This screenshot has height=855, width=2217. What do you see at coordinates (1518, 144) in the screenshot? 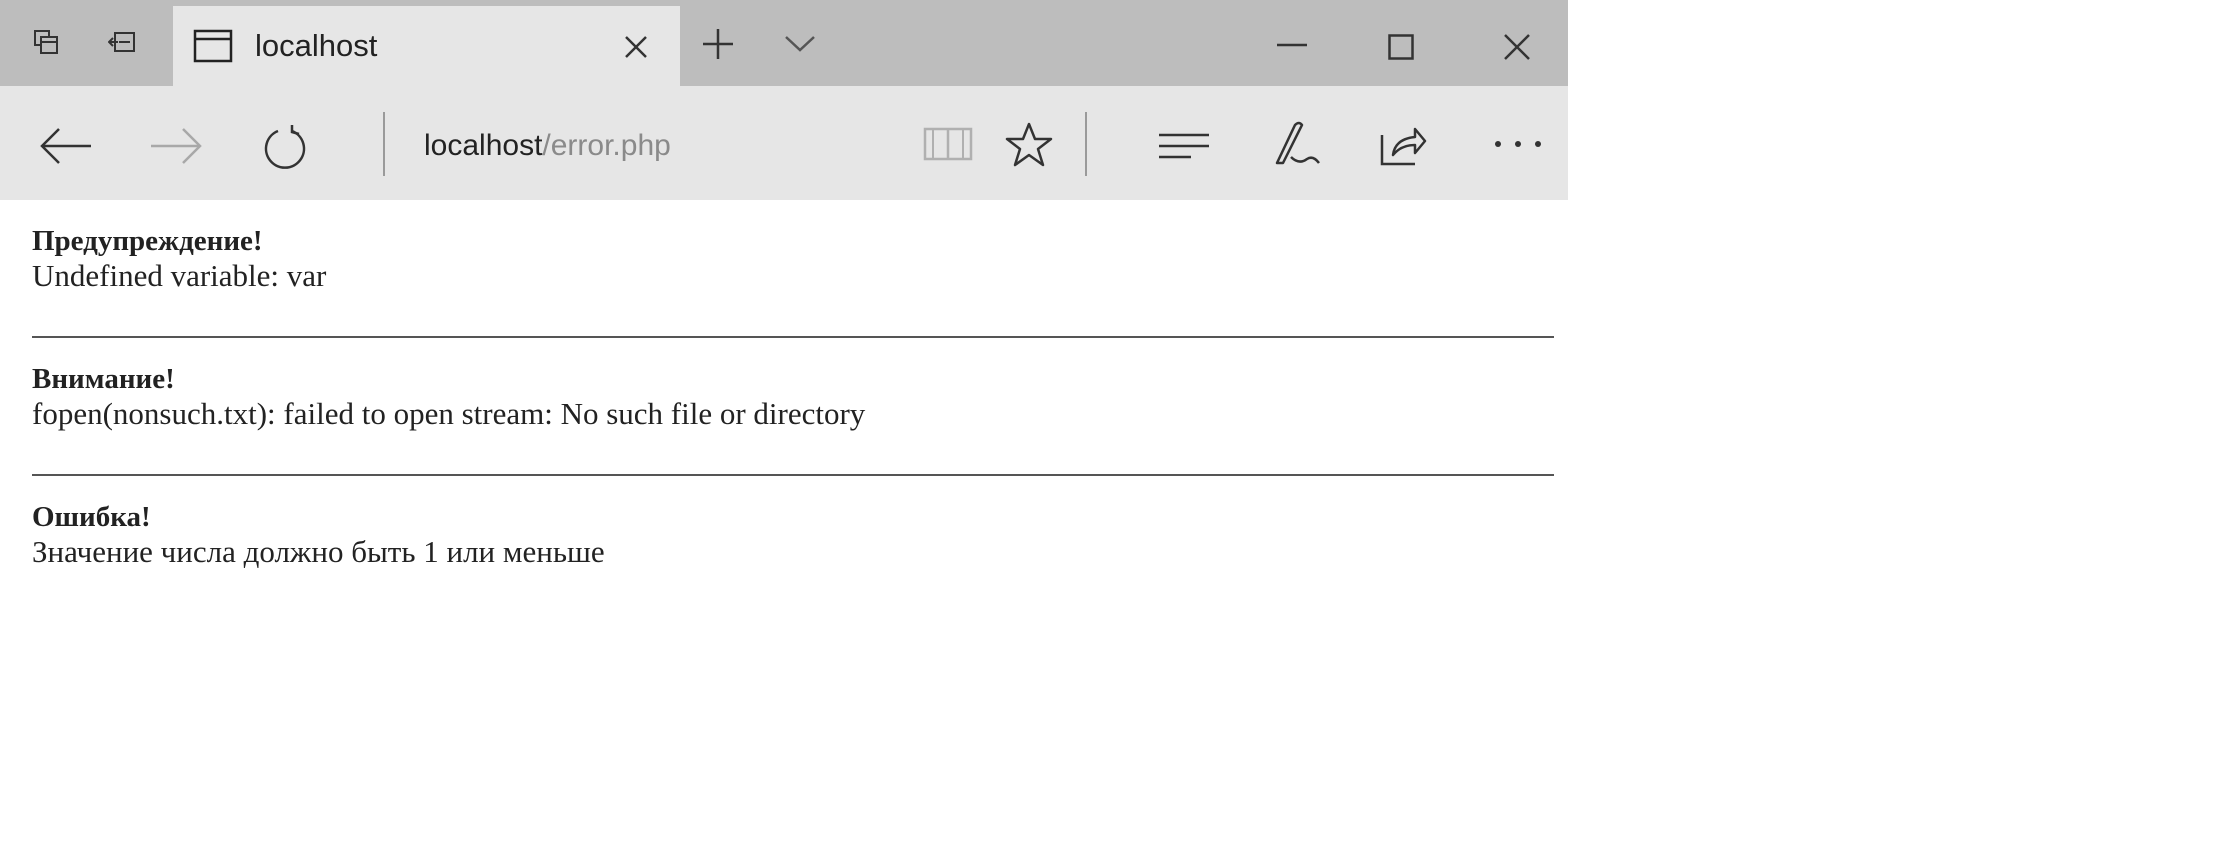
I see `more-icon` at bounding box center [1518, 144].